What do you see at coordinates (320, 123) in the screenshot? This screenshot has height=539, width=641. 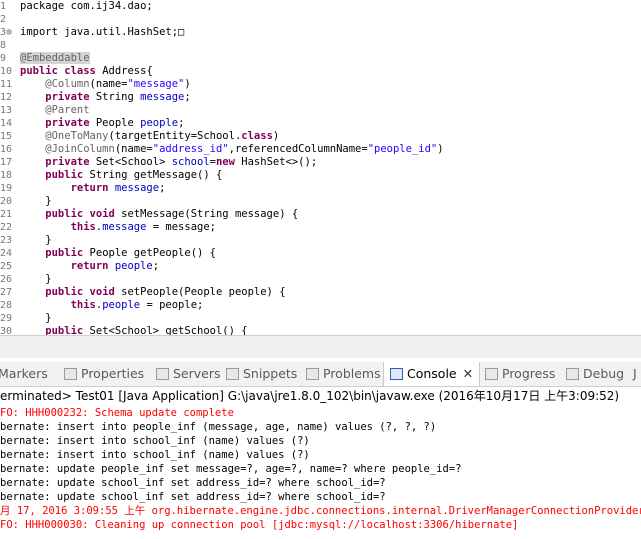 I see `code-line: 14 private People people;` at bounding box center [320, 123].